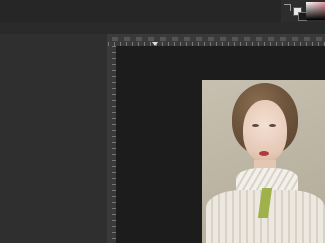 This screenshot has width=325, height=243. I want to click on vertical-ruler, so click(112, 144).